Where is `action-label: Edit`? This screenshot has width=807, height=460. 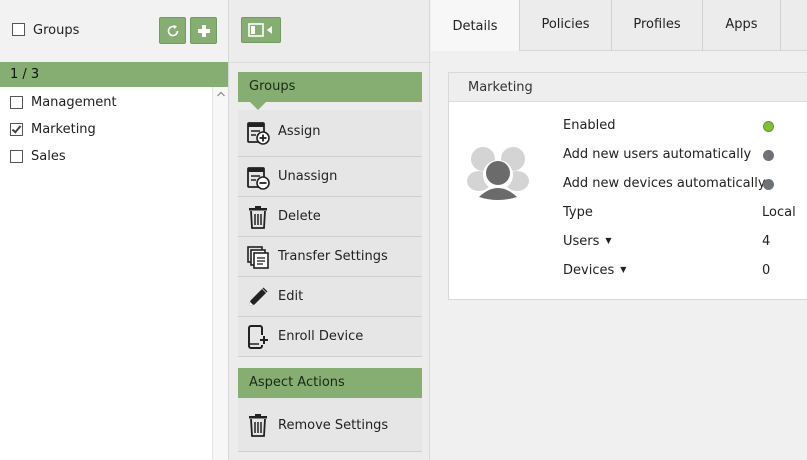 action-label: Edit is located at coordinates (291, 296).